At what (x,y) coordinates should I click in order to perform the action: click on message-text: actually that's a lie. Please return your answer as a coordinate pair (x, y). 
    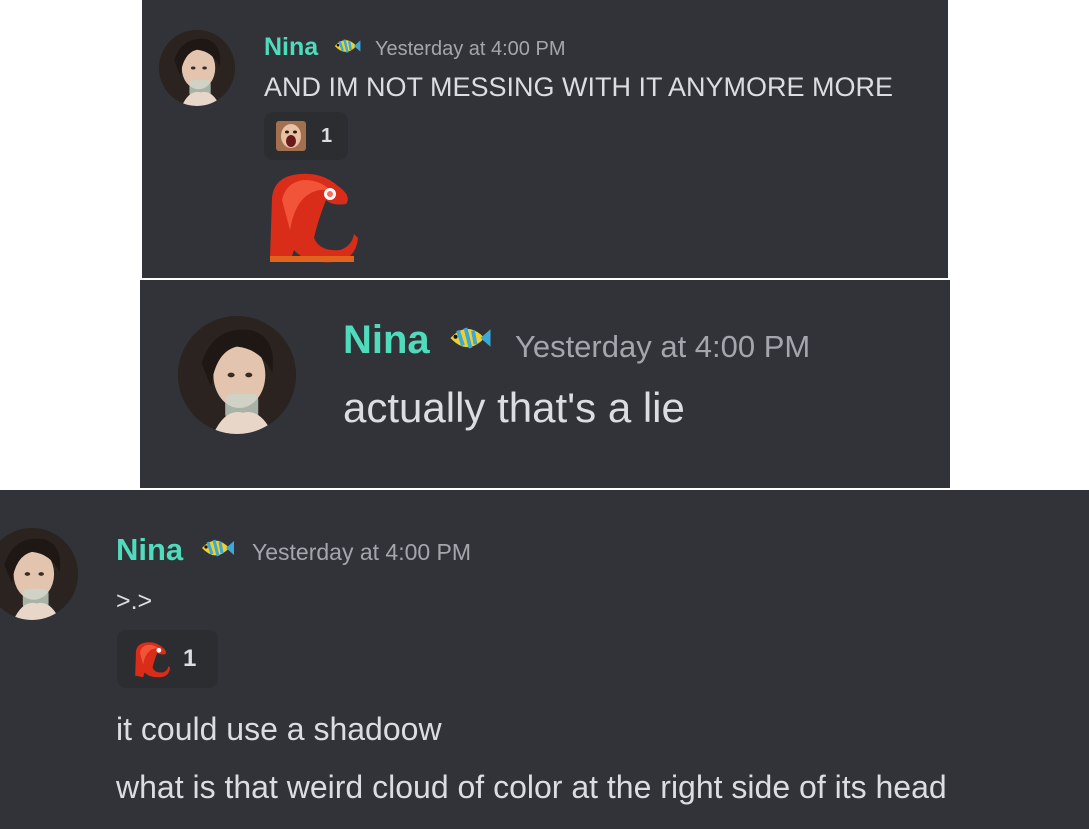
    Looking at the image, I should click on (514, 407).